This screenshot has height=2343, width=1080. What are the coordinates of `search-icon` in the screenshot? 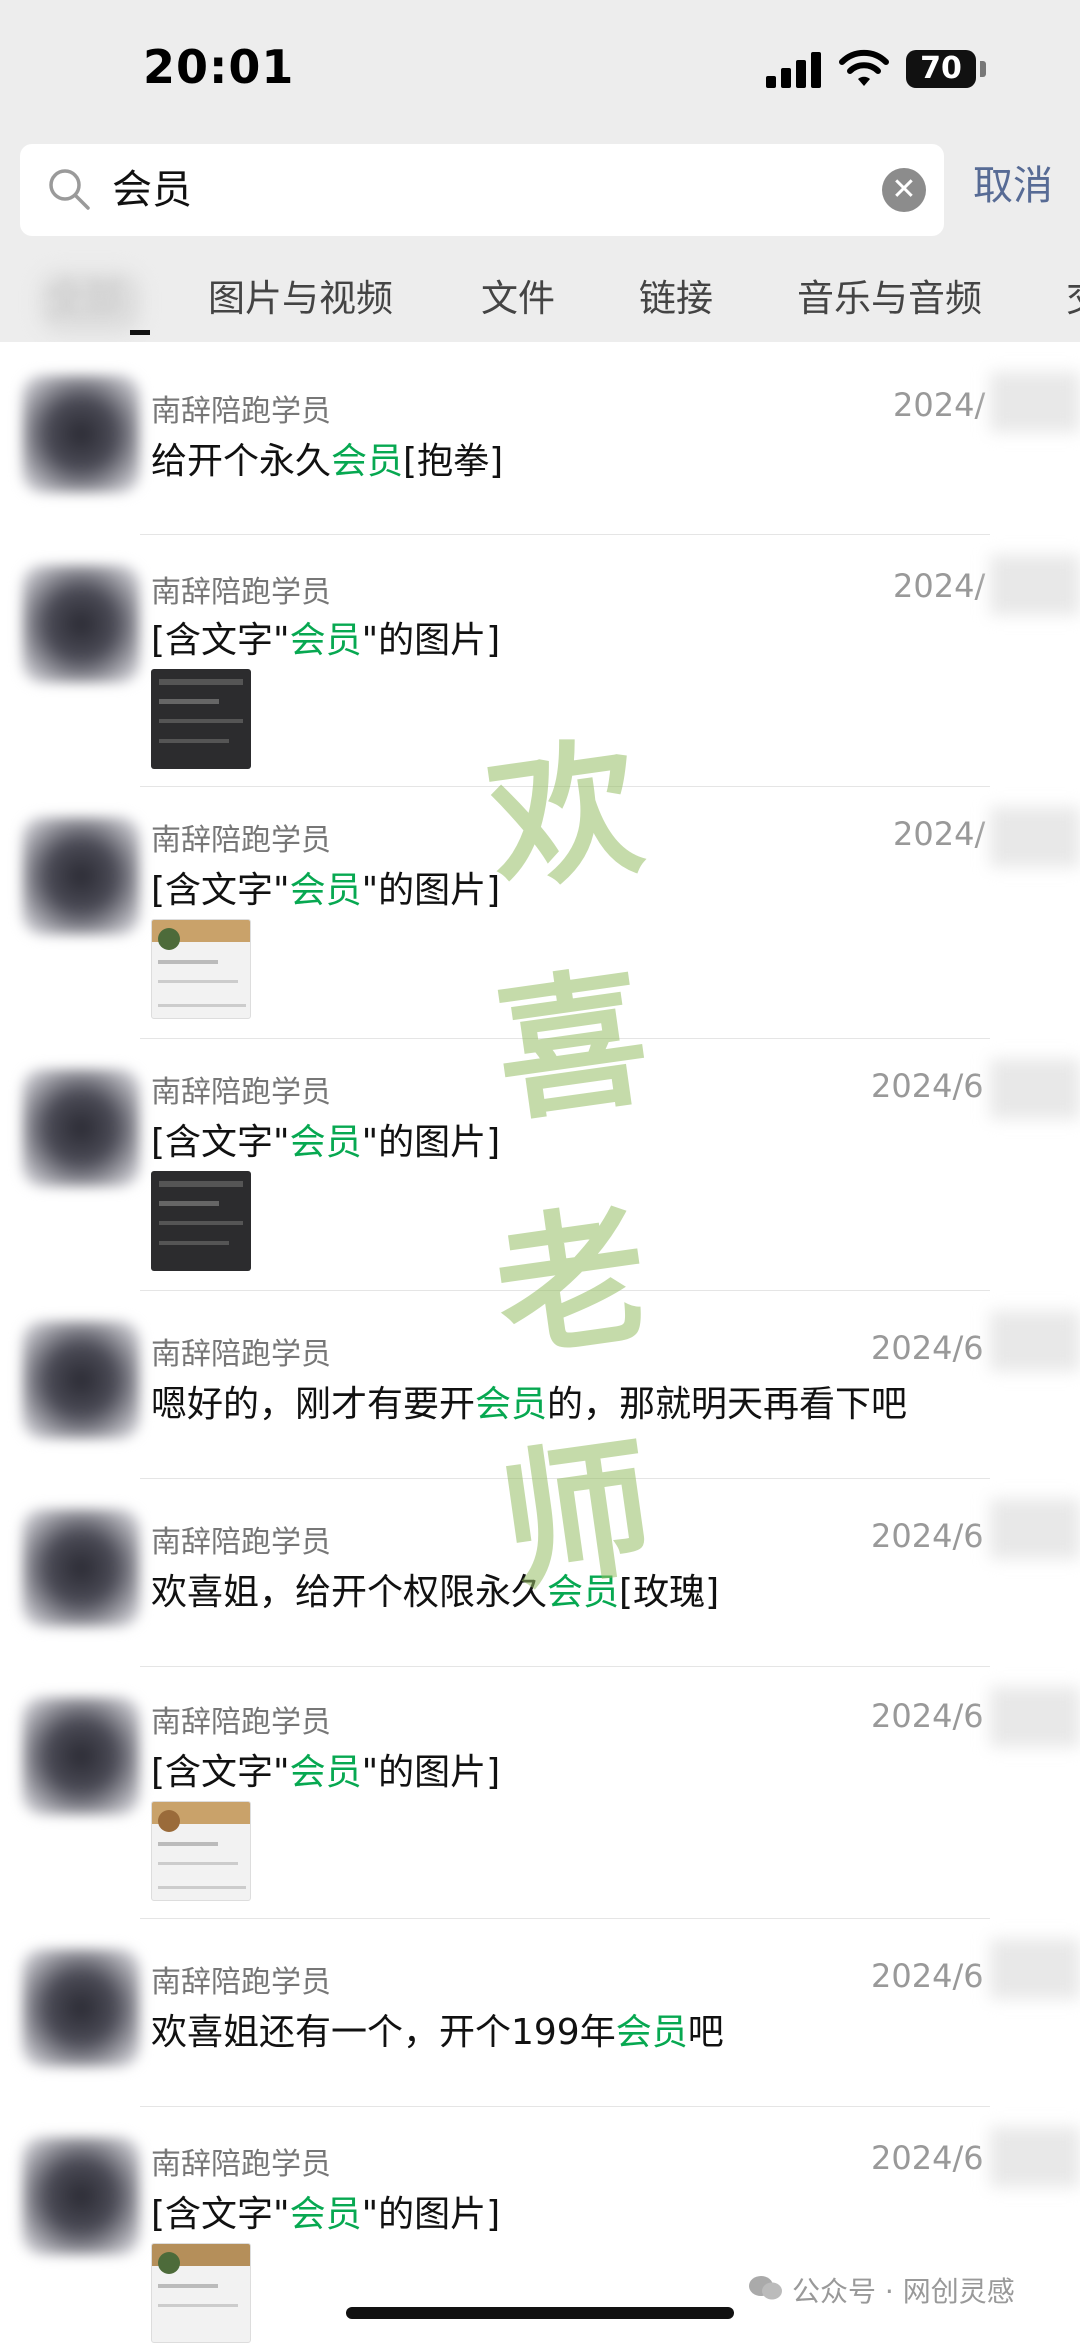 It's located at (69, 189).